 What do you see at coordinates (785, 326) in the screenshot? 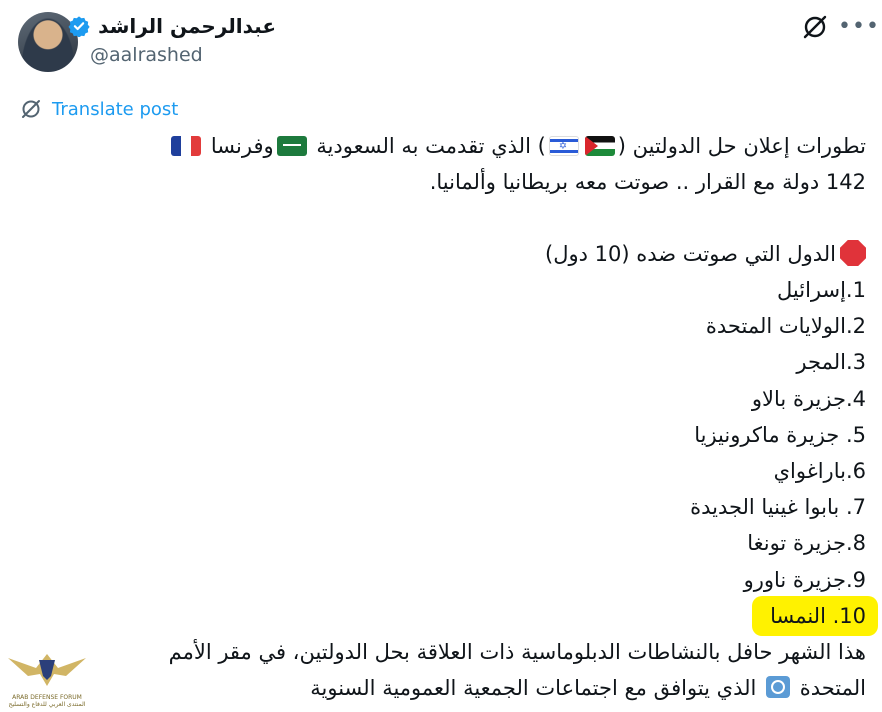
I see `list-item: 2.الولايات المتحدة` at bounding box center [785, 326].